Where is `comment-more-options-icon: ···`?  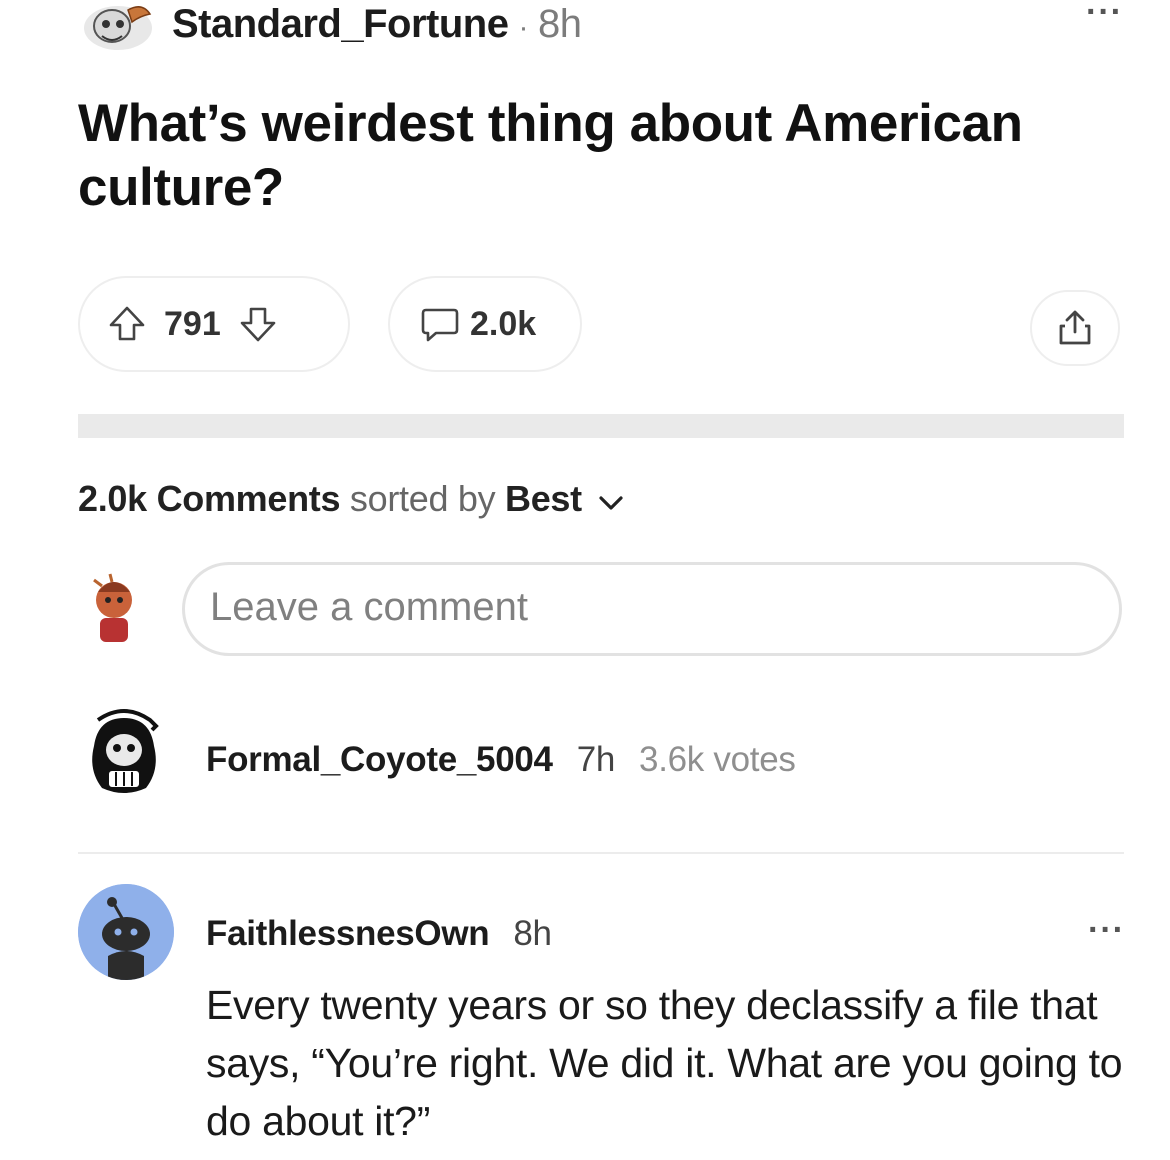
comment-more-options-icon: ··· is located at coordinates (1106, 930).